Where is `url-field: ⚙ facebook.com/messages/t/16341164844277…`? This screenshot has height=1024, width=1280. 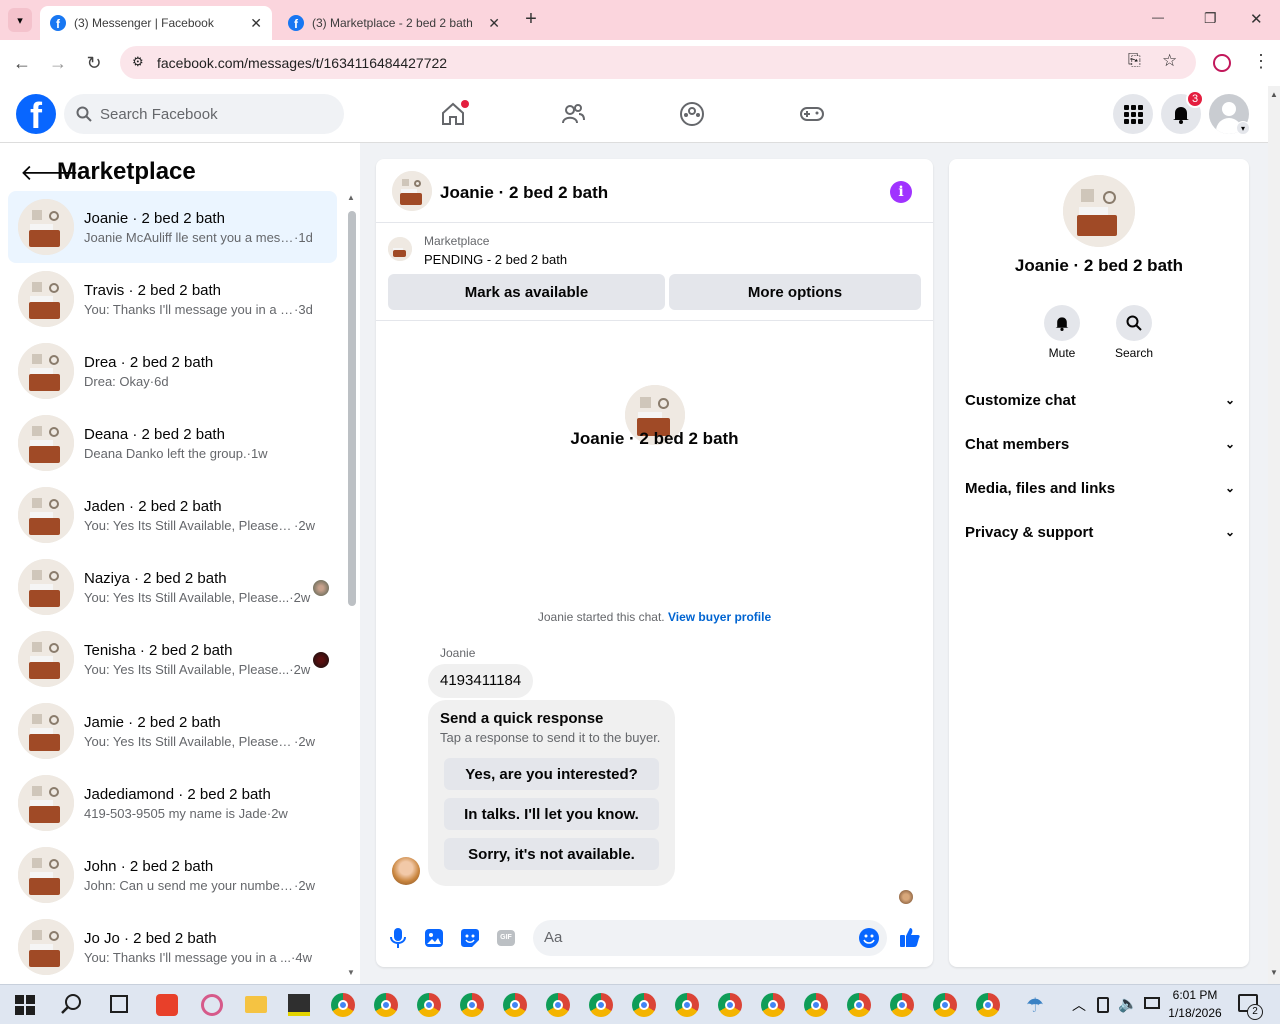
url-field: ⚙ facebook.com/messages/t/16341164844277… is located at coordinates (658, 62).